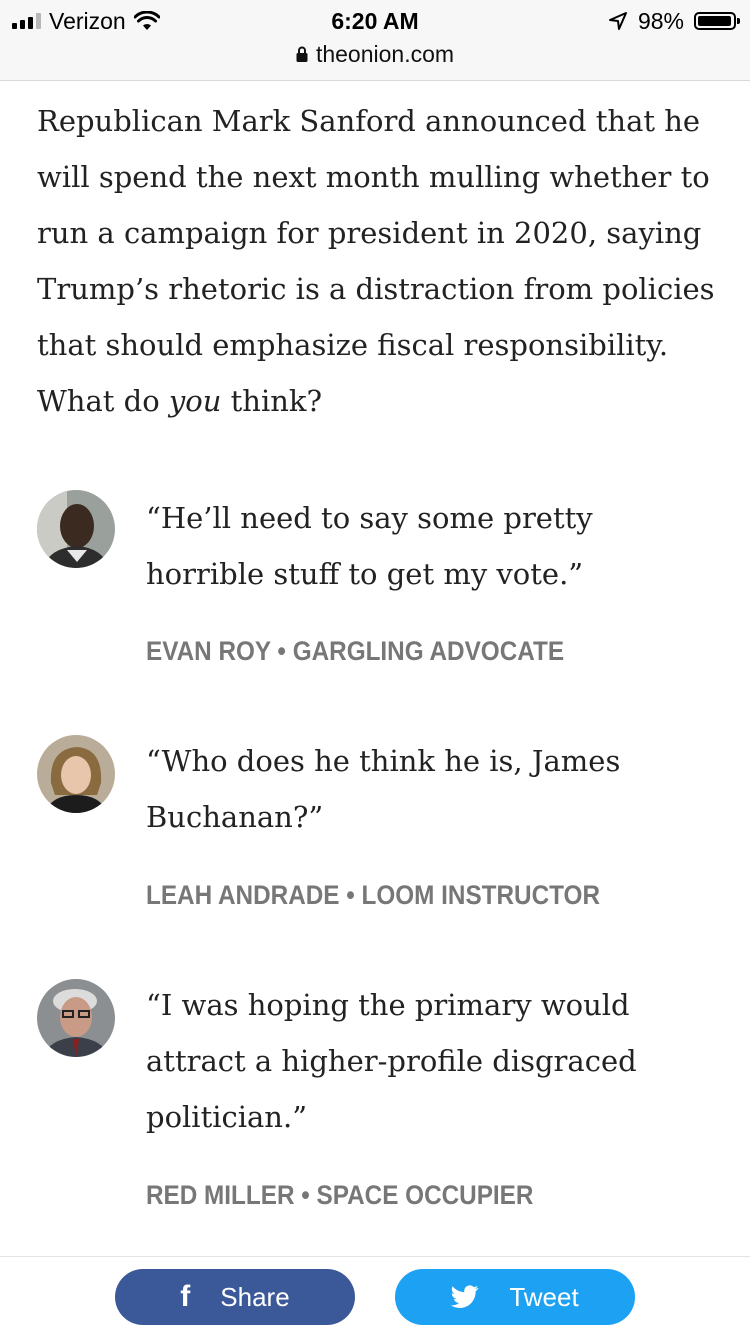  Describe the element at coordinates (385, 53) in the screenshot. I see `url-text: theonion.com` at that location.